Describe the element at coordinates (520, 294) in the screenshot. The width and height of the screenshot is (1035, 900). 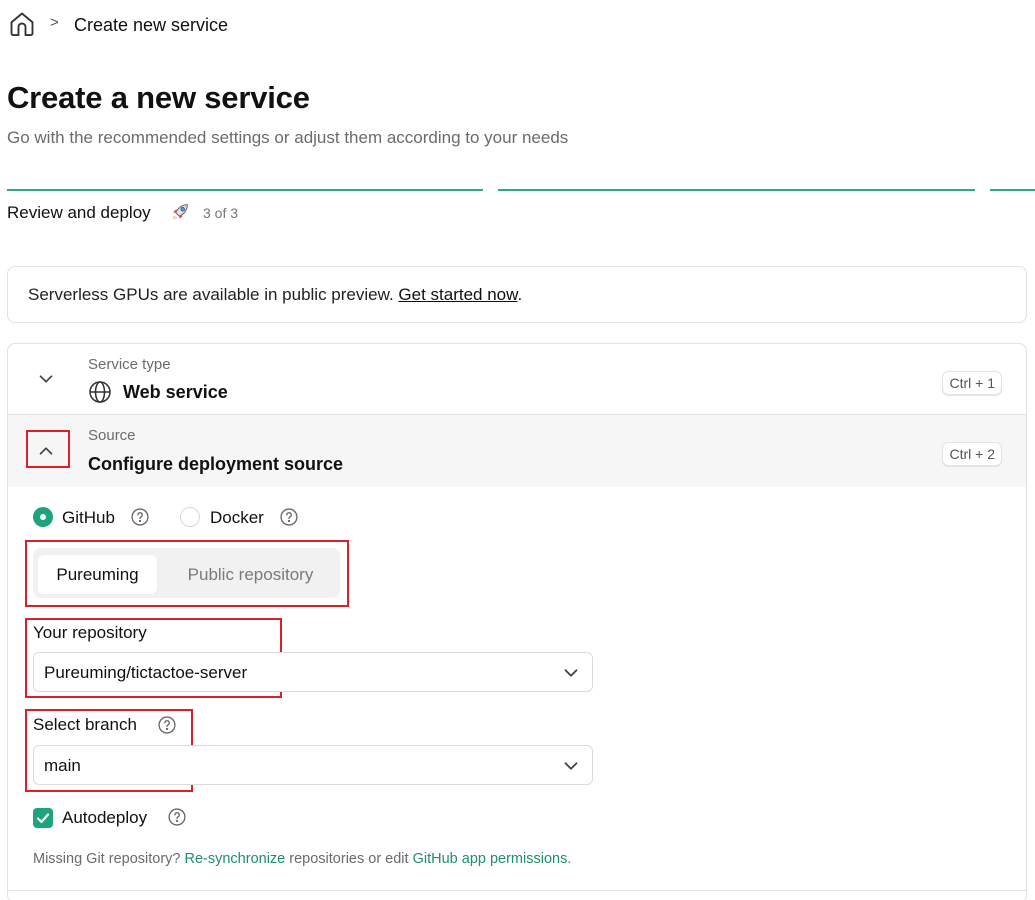
I see `banner-suffix: .` at that location.